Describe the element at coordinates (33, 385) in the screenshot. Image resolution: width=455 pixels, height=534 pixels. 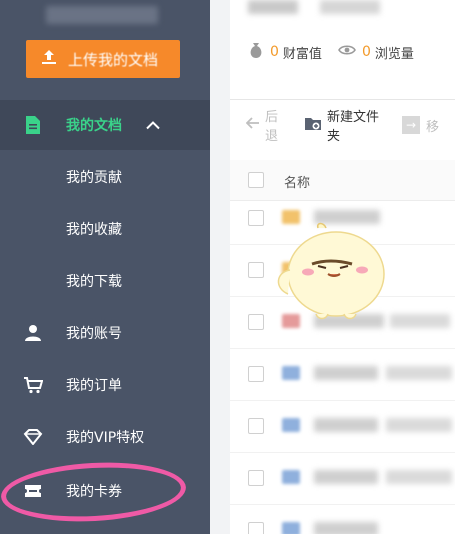
I see `cart-icon` at that location.